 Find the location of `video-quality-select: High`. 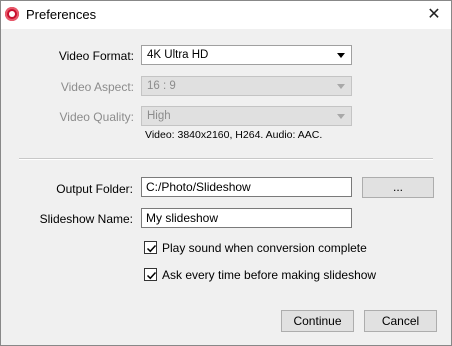

video-quality-select: High is located at coordinates (246, 116).